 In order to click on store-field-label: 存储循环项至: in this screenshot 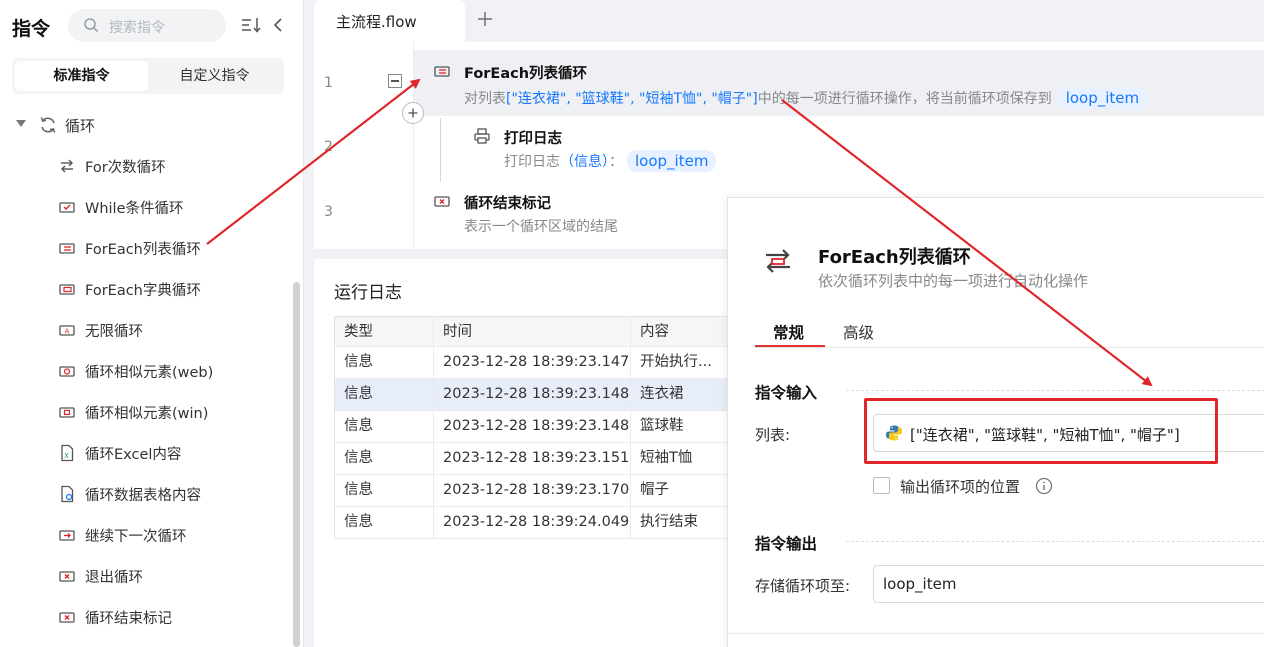, I will do `click(803, 586)`.